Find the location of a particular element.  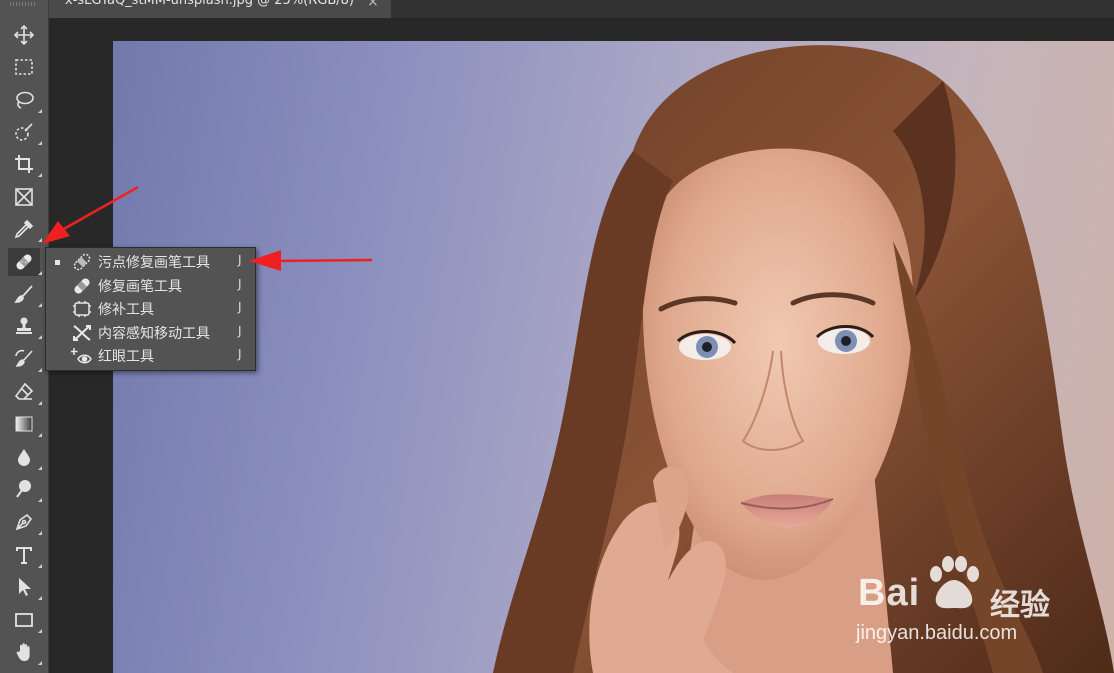

red-eye-icon is located at coordinates (81, 356).